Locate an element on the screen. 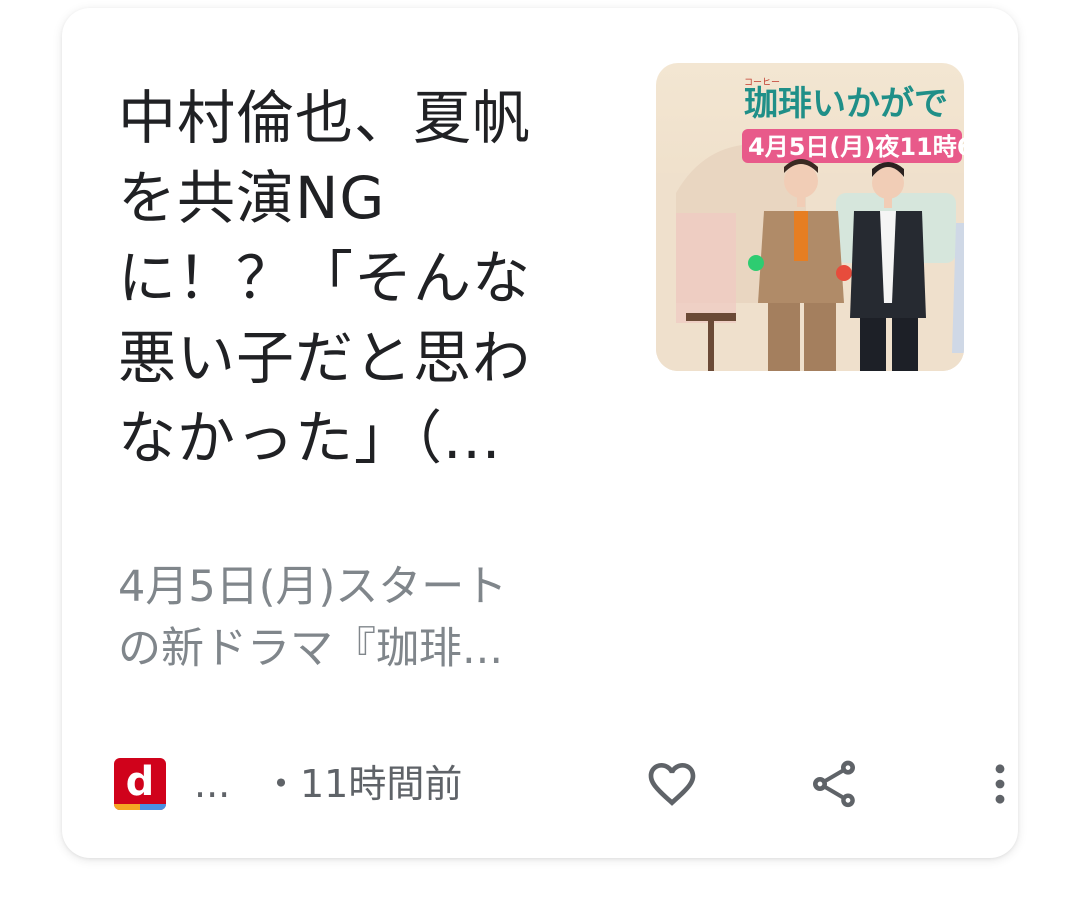 This screenshot has height=901, width=1080. thumbnail-title-text: 珈琲いかがで is located at coordinates (846, 104).